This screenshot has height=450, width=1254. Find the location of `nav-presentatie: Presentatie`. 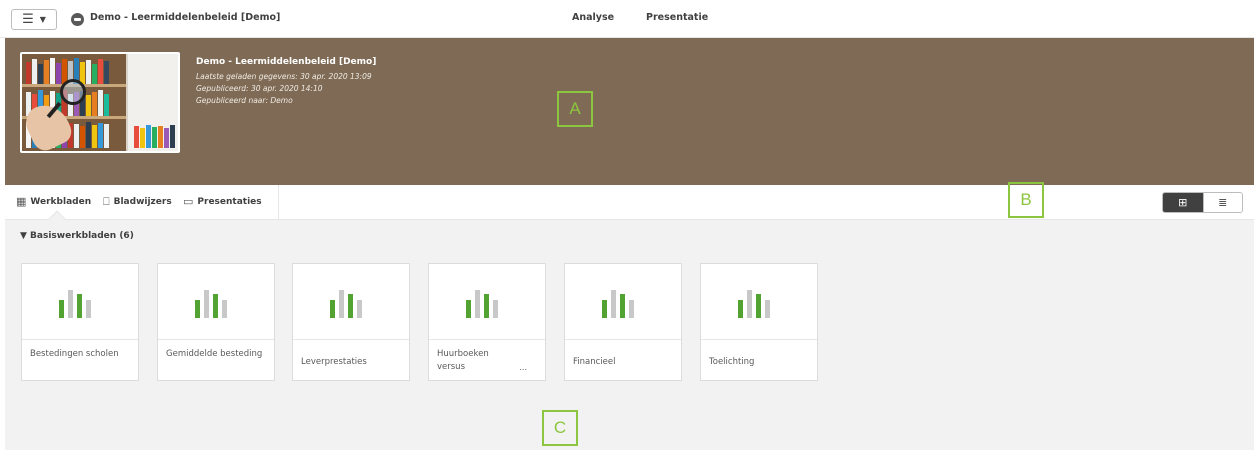

nav-presentatie: Presentatie is located at coordinates (677, 17).